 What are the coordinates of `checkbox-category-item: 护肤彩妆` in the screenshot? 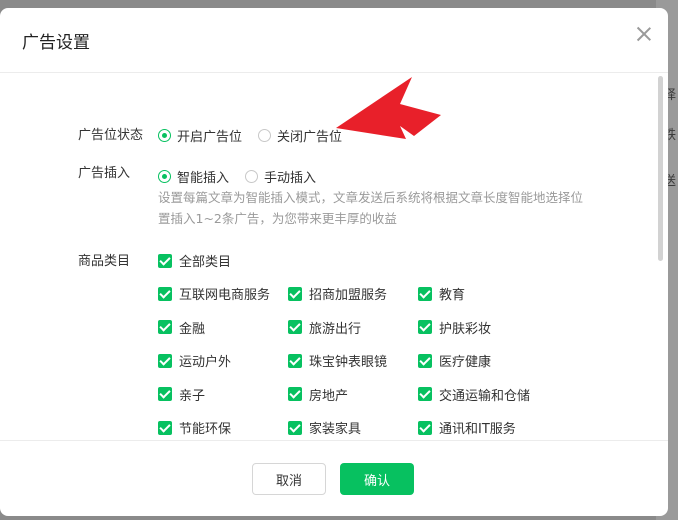 It's located at (454, 327).